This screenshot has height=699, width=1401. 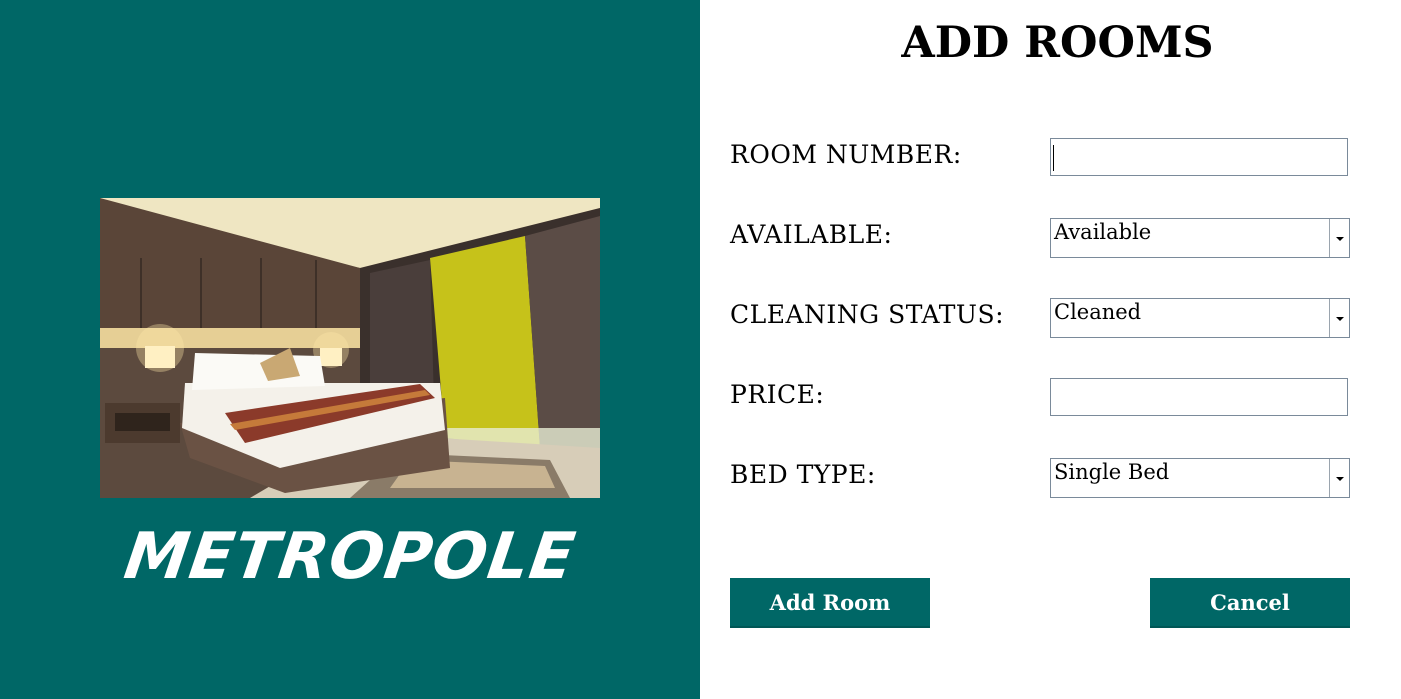 I want to click on bed-type-selected-value: Single Bed, so click(x=1112, y=472).